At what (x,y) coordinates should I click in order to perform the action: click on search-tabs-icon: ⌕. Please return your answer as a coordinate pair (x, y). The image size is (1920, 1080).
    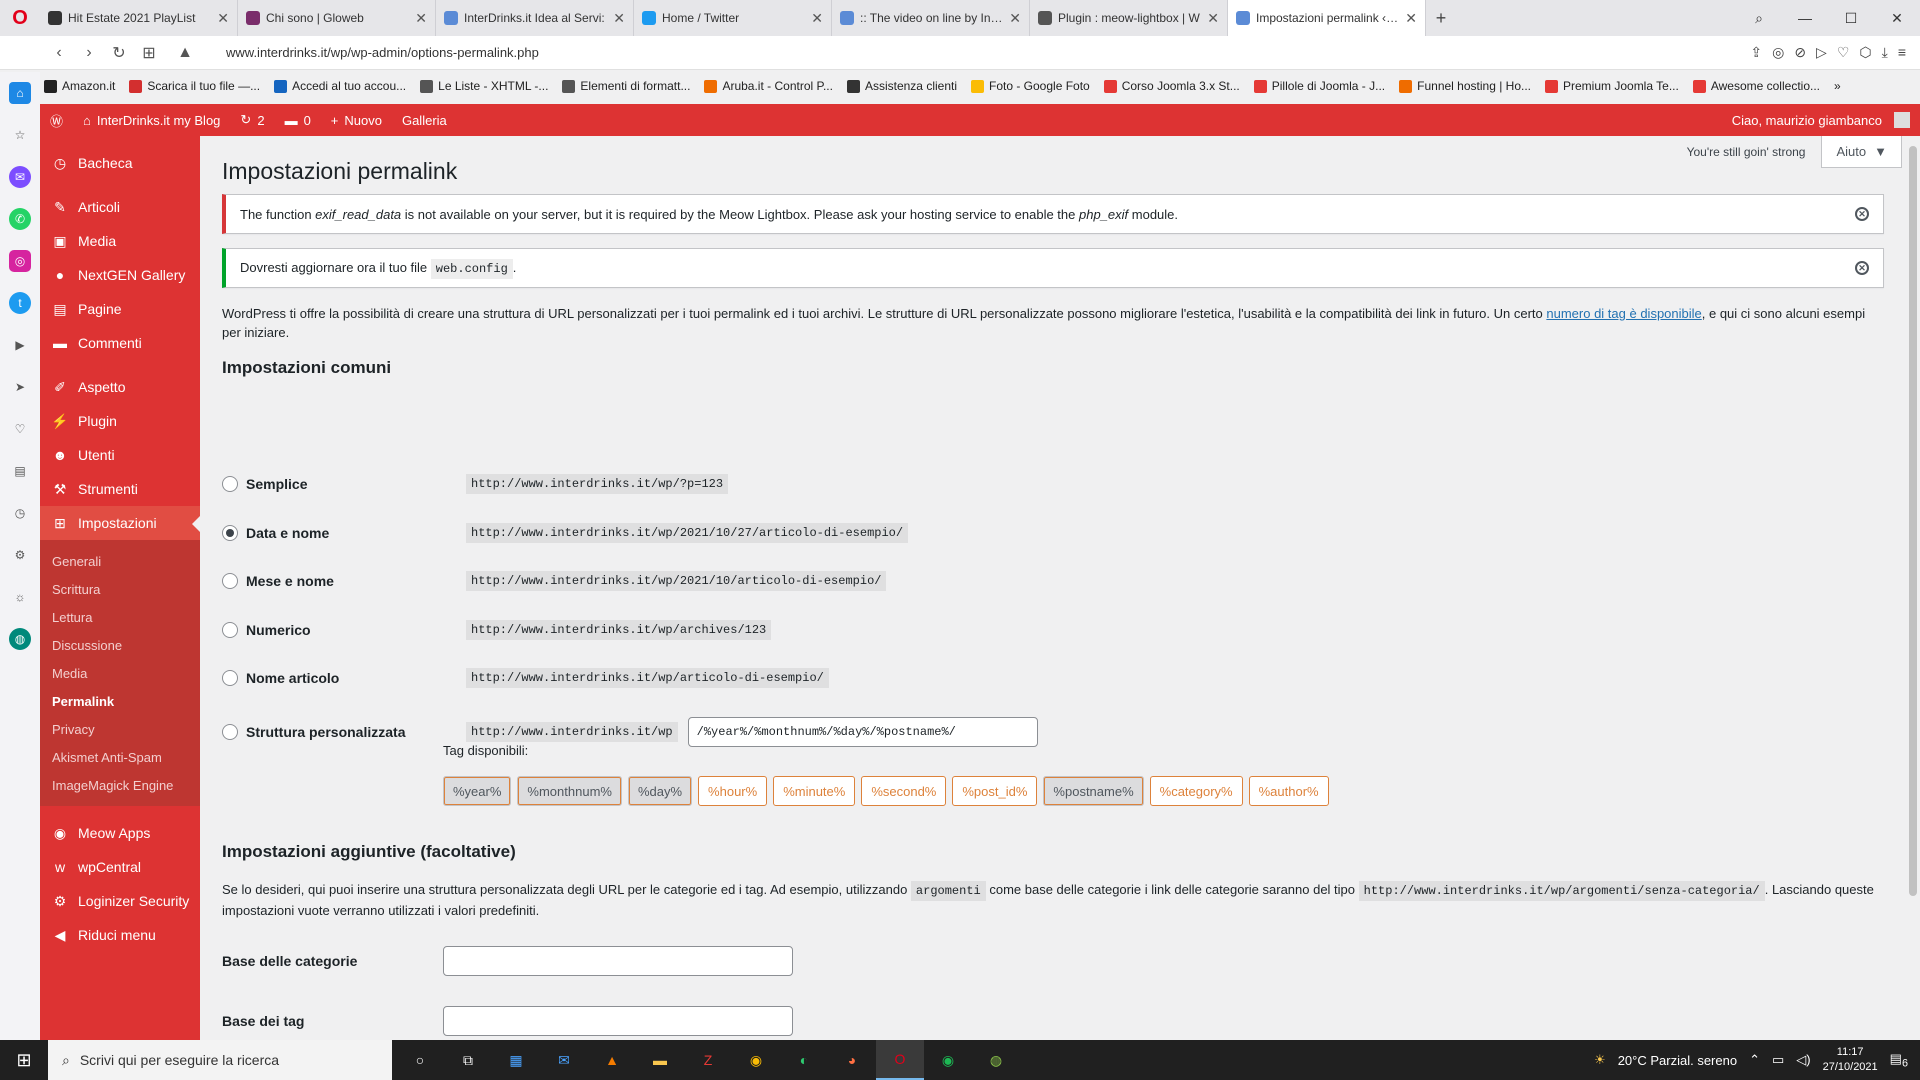
    Looking at the image, I should click on (1759, 18).